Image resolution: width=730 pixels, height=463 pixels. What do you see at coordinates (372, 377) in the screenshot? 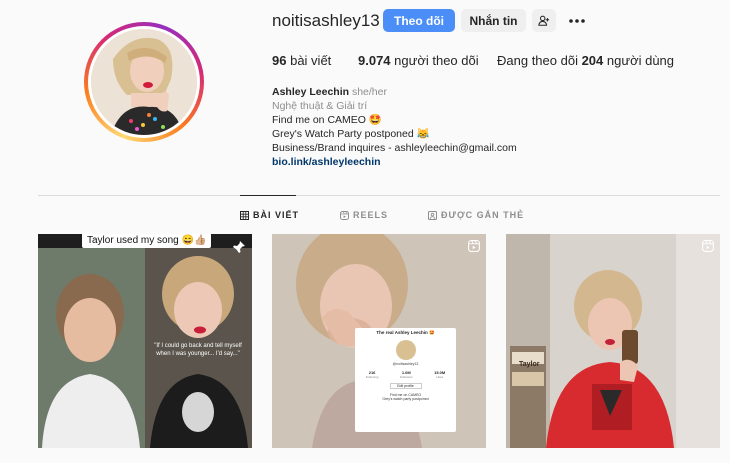
I see `card-stat-label: Following` at bounding box center [372, 377].